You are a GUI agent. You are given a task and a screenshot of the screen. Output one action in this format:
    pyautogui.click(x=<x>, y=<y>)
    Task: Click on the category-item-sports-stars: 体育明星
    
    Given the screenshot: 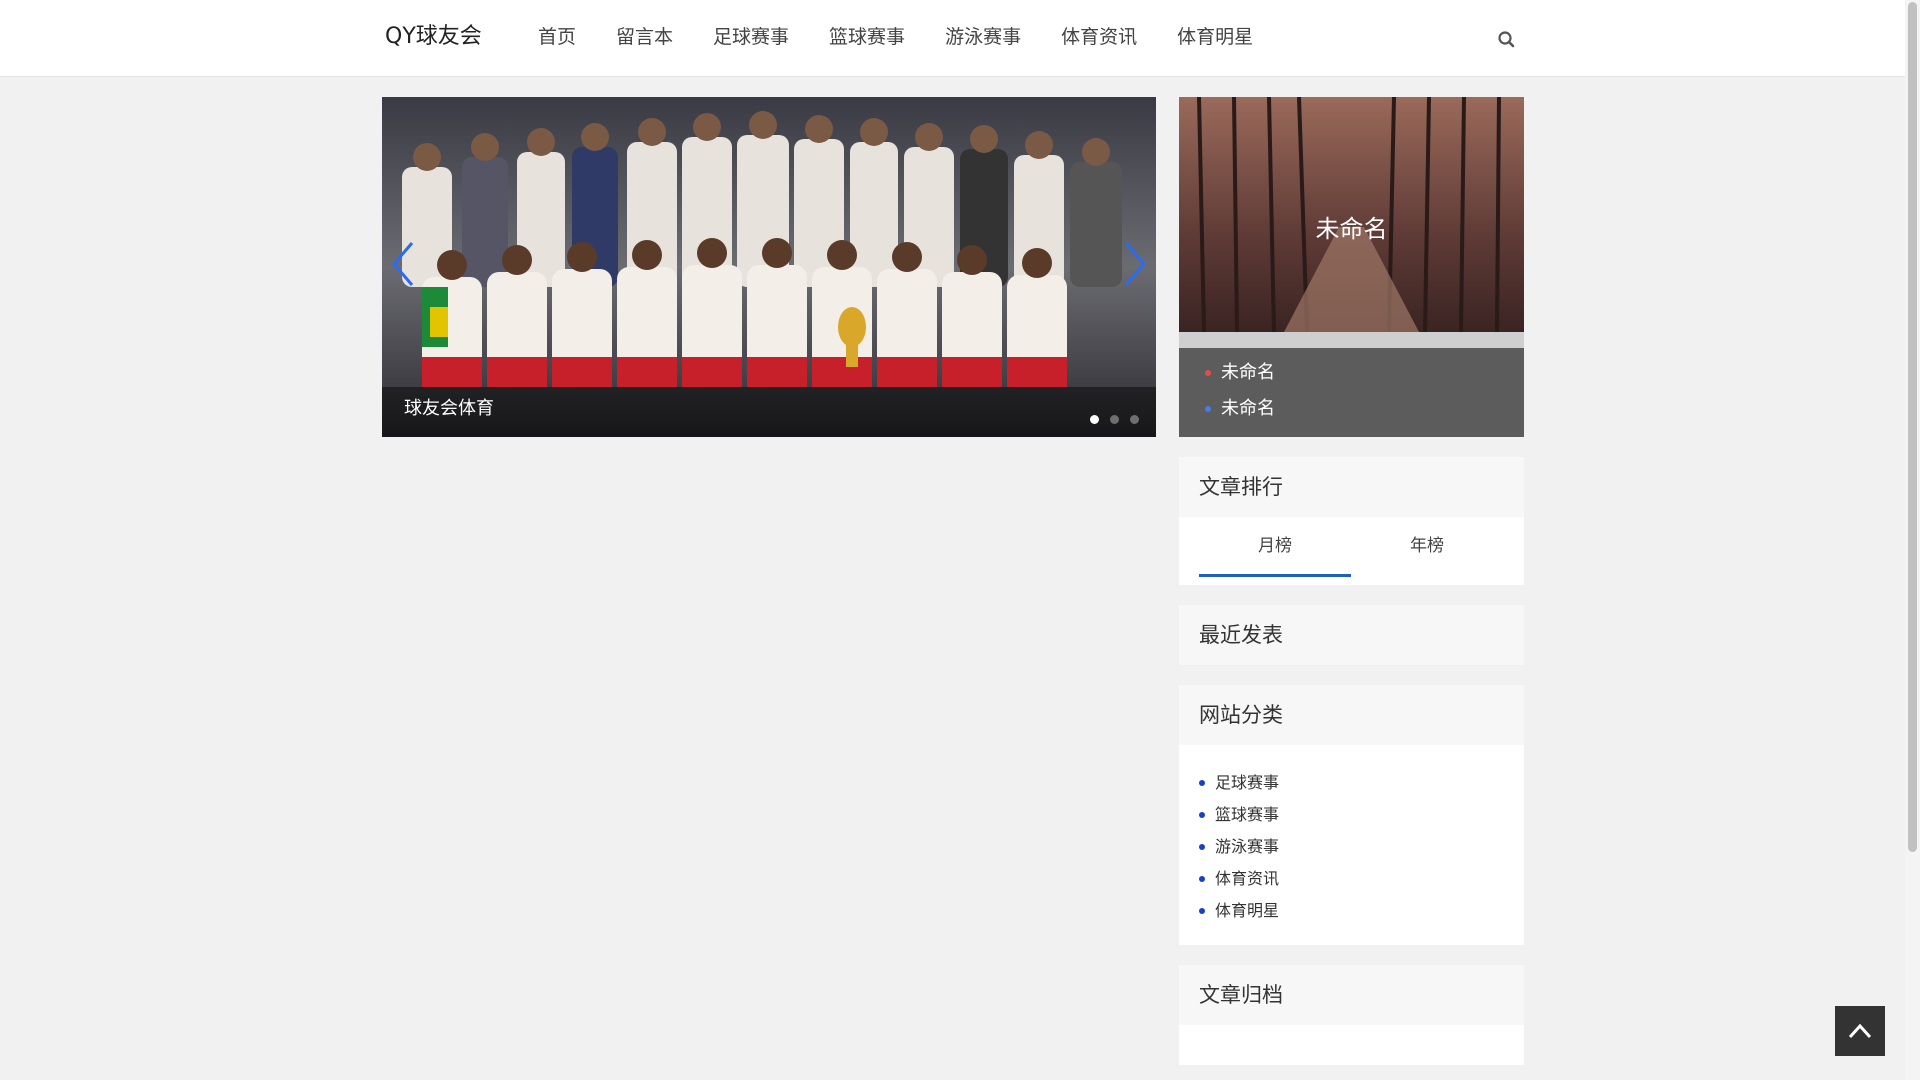 What is the action you would take?
    pyautogui.click(x=1239, y=911)
    